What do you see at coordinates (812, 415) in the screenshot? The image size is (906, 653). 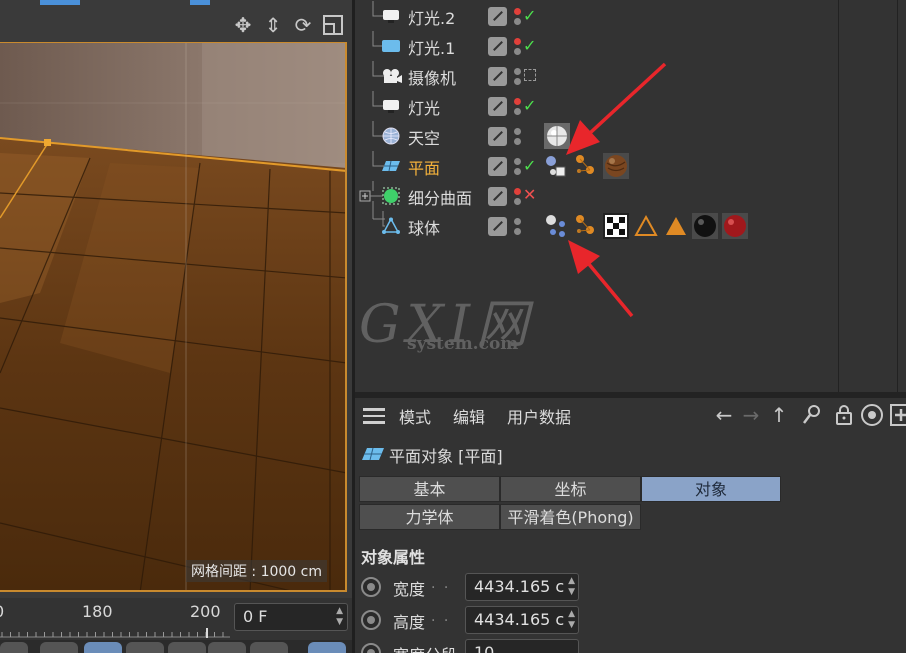 I see `search-icon` at bounding box center [812, 415].